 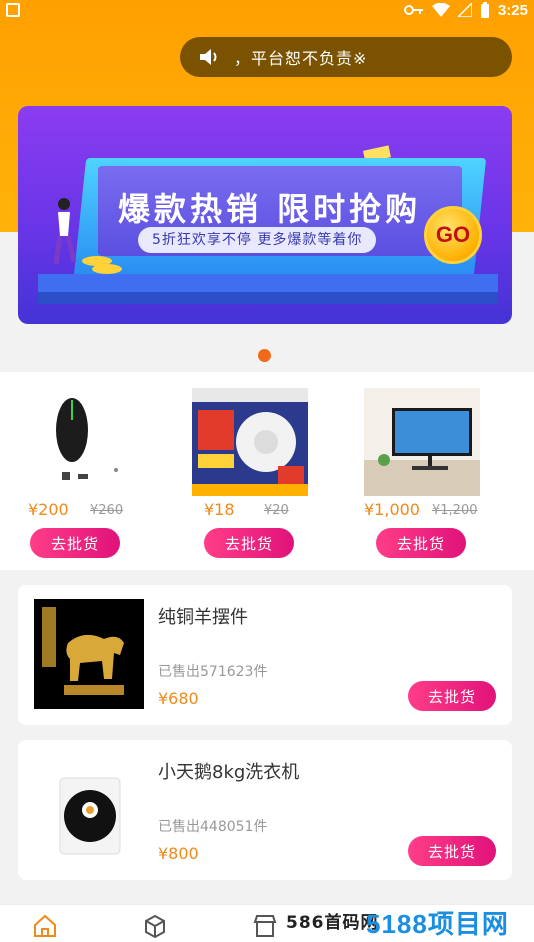 I want to click on banner-title: 爆款热销 限时抢购, so click(x=270, y=209).